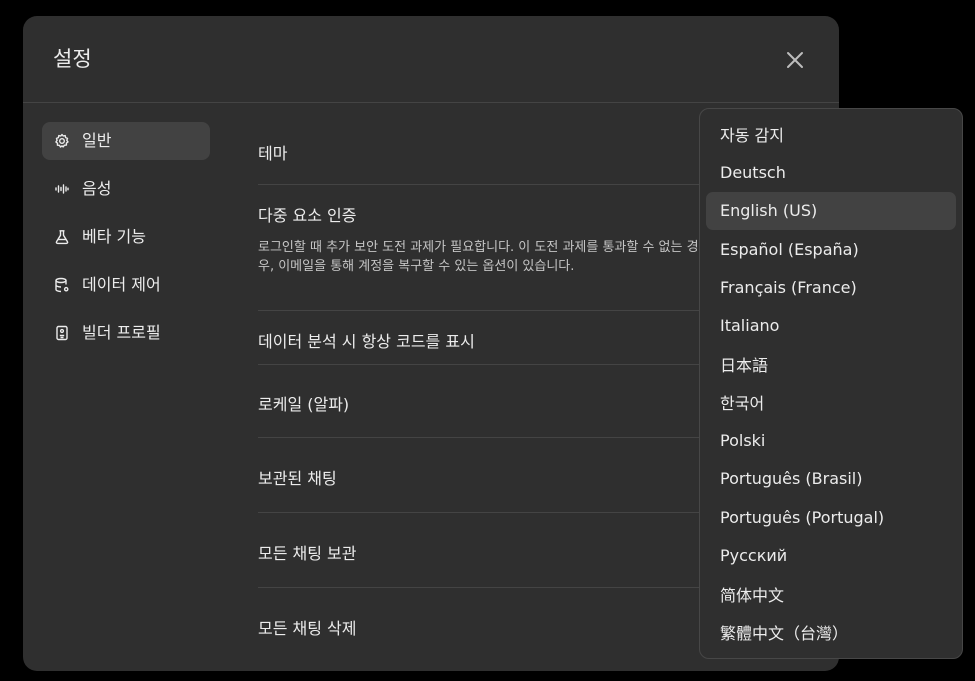 This screenshot has height=681, width=975. What do you see at coordinates (121, 332) in the screenshot?
I see `sidebar-item-label: 빌더 프로필` at bounding box center [121, 332].